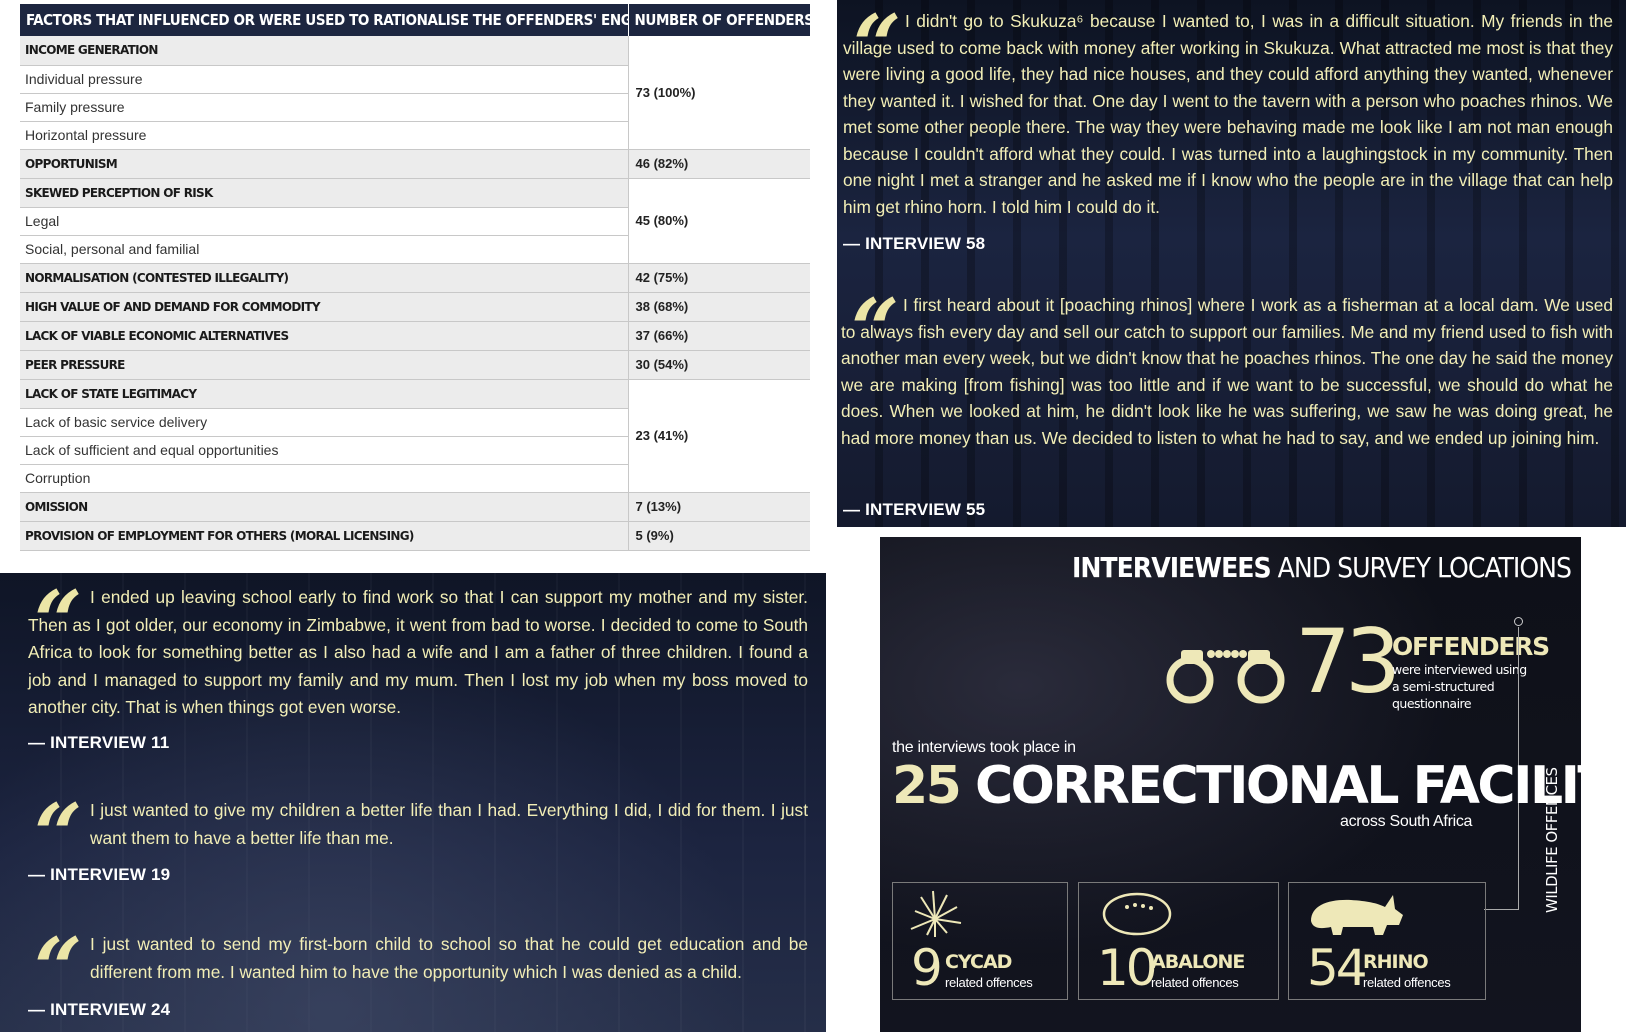 This screenshot has height=1032, width=1626. What do you see at coordinates (99, 1009) in the screenshot?
I see `interview-source: — INTERVIEW 24` at bounding box center [99, 1009].